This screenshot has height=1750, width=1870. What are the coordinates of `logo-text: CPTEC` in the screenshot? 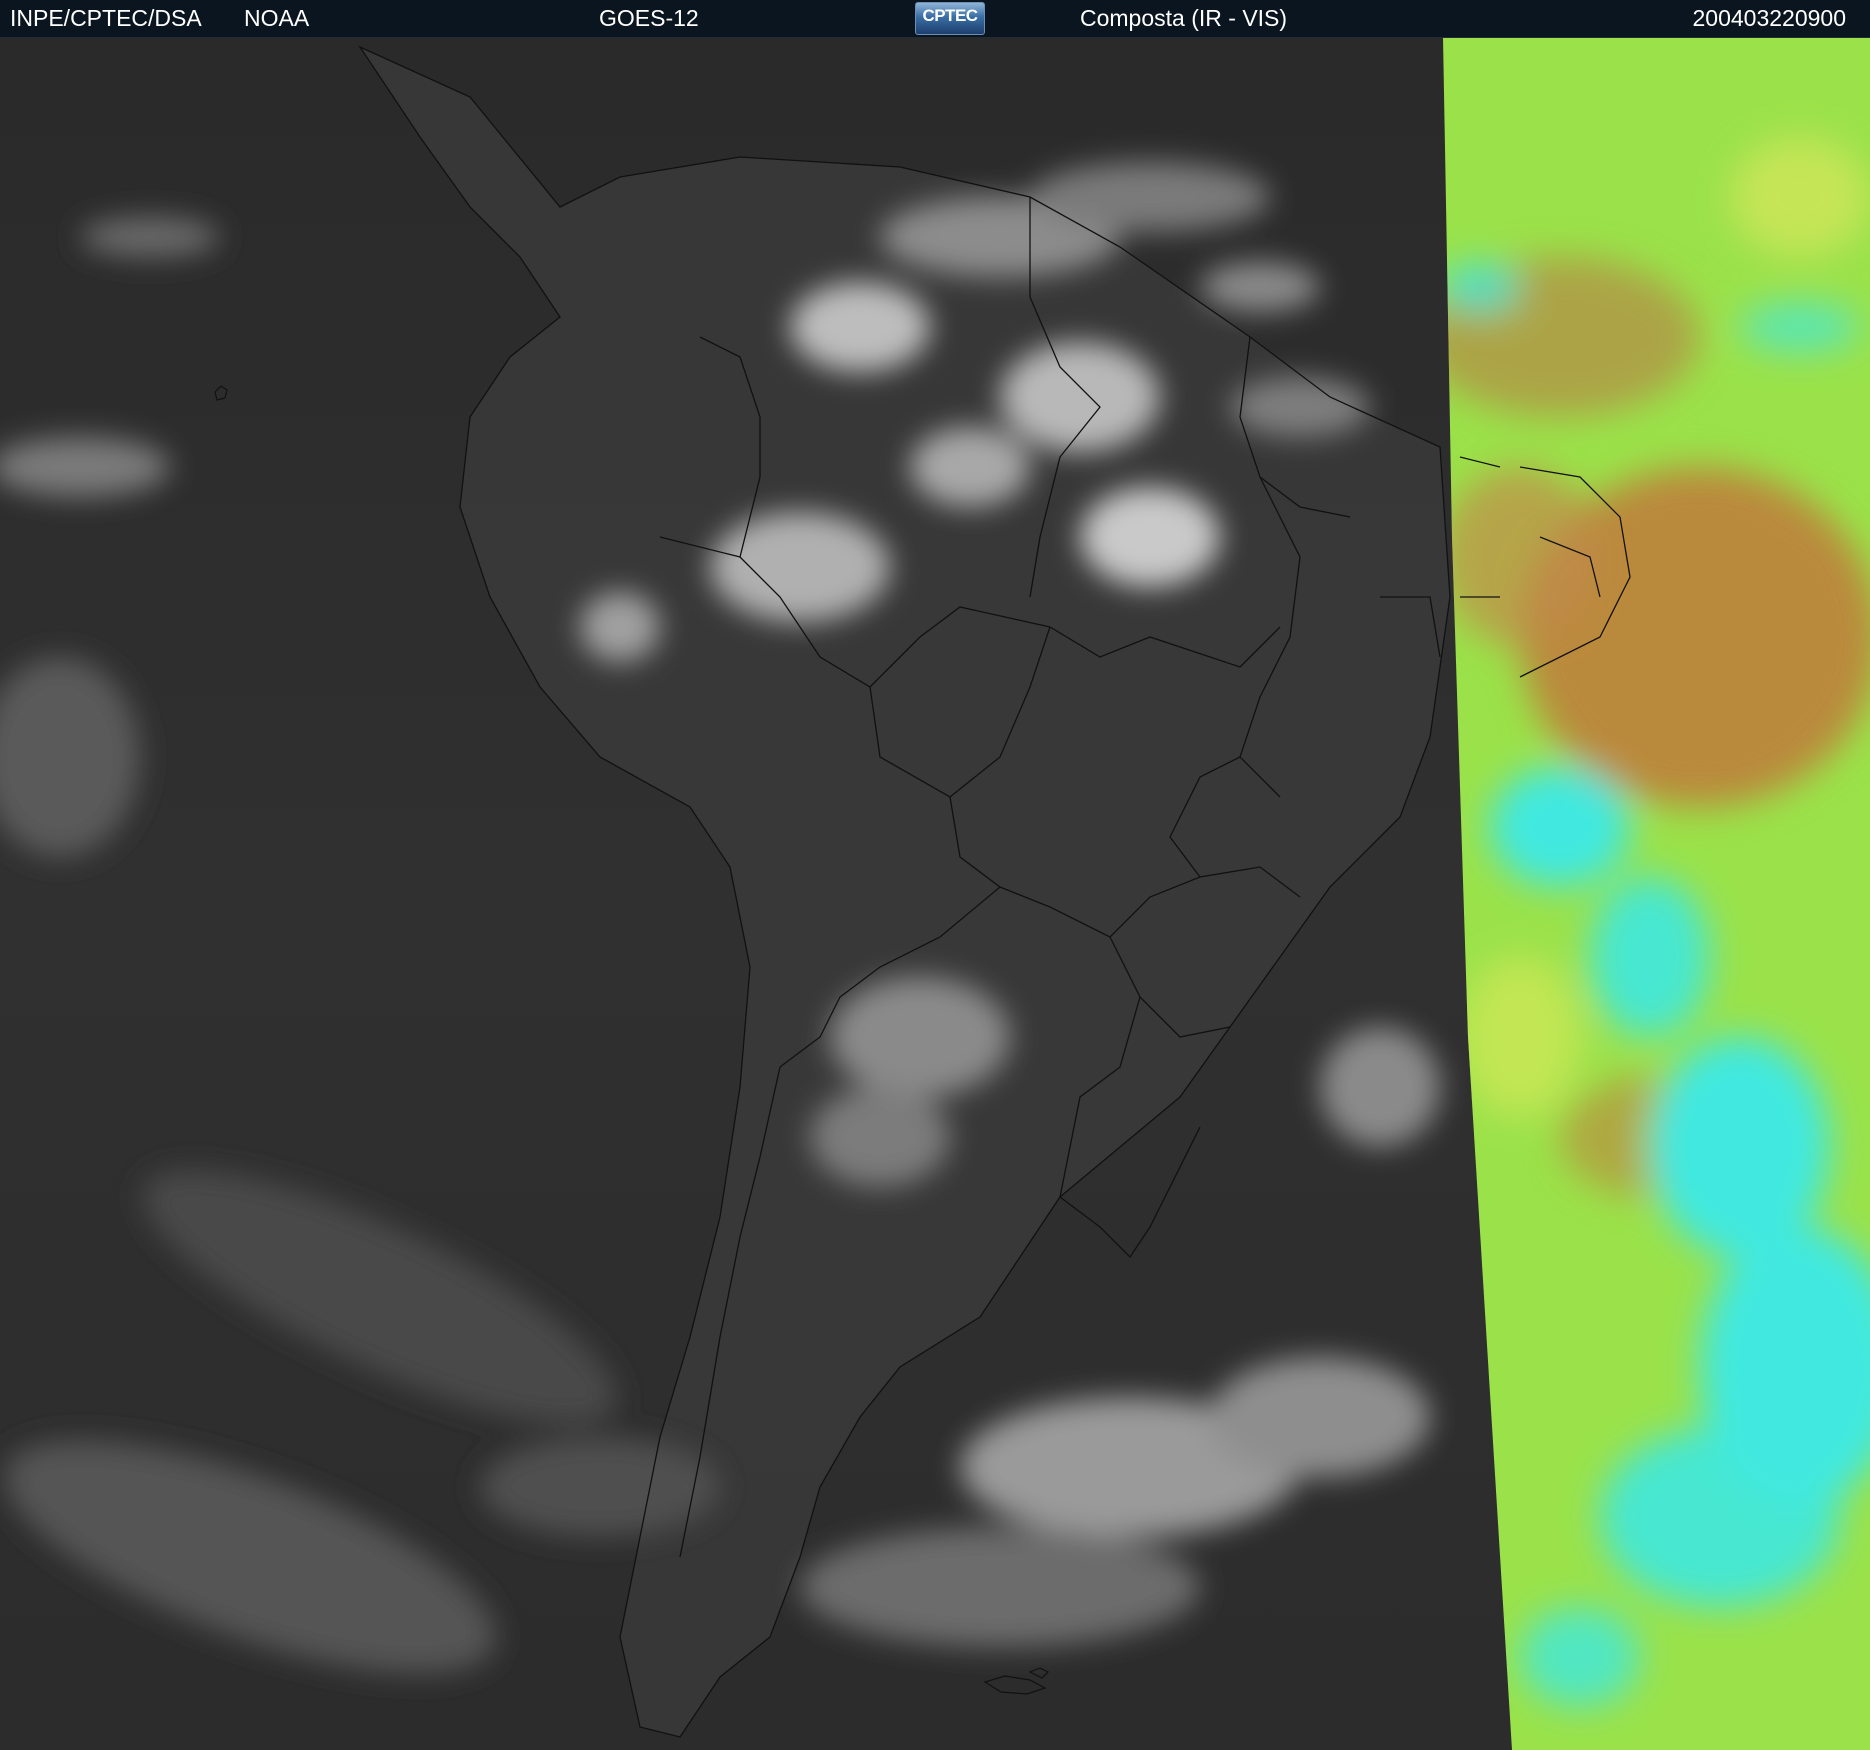 It's located at (950, 15).